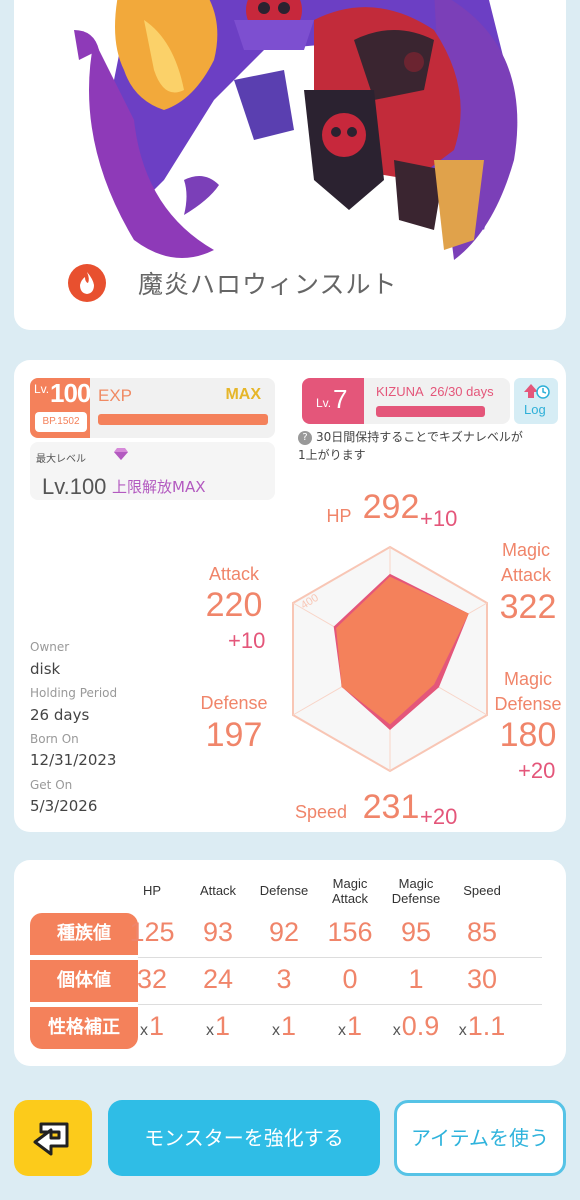  Describe the element at coordinates (528, 735) in the screenshot. I see `magic-defense-value: 180` at that location.